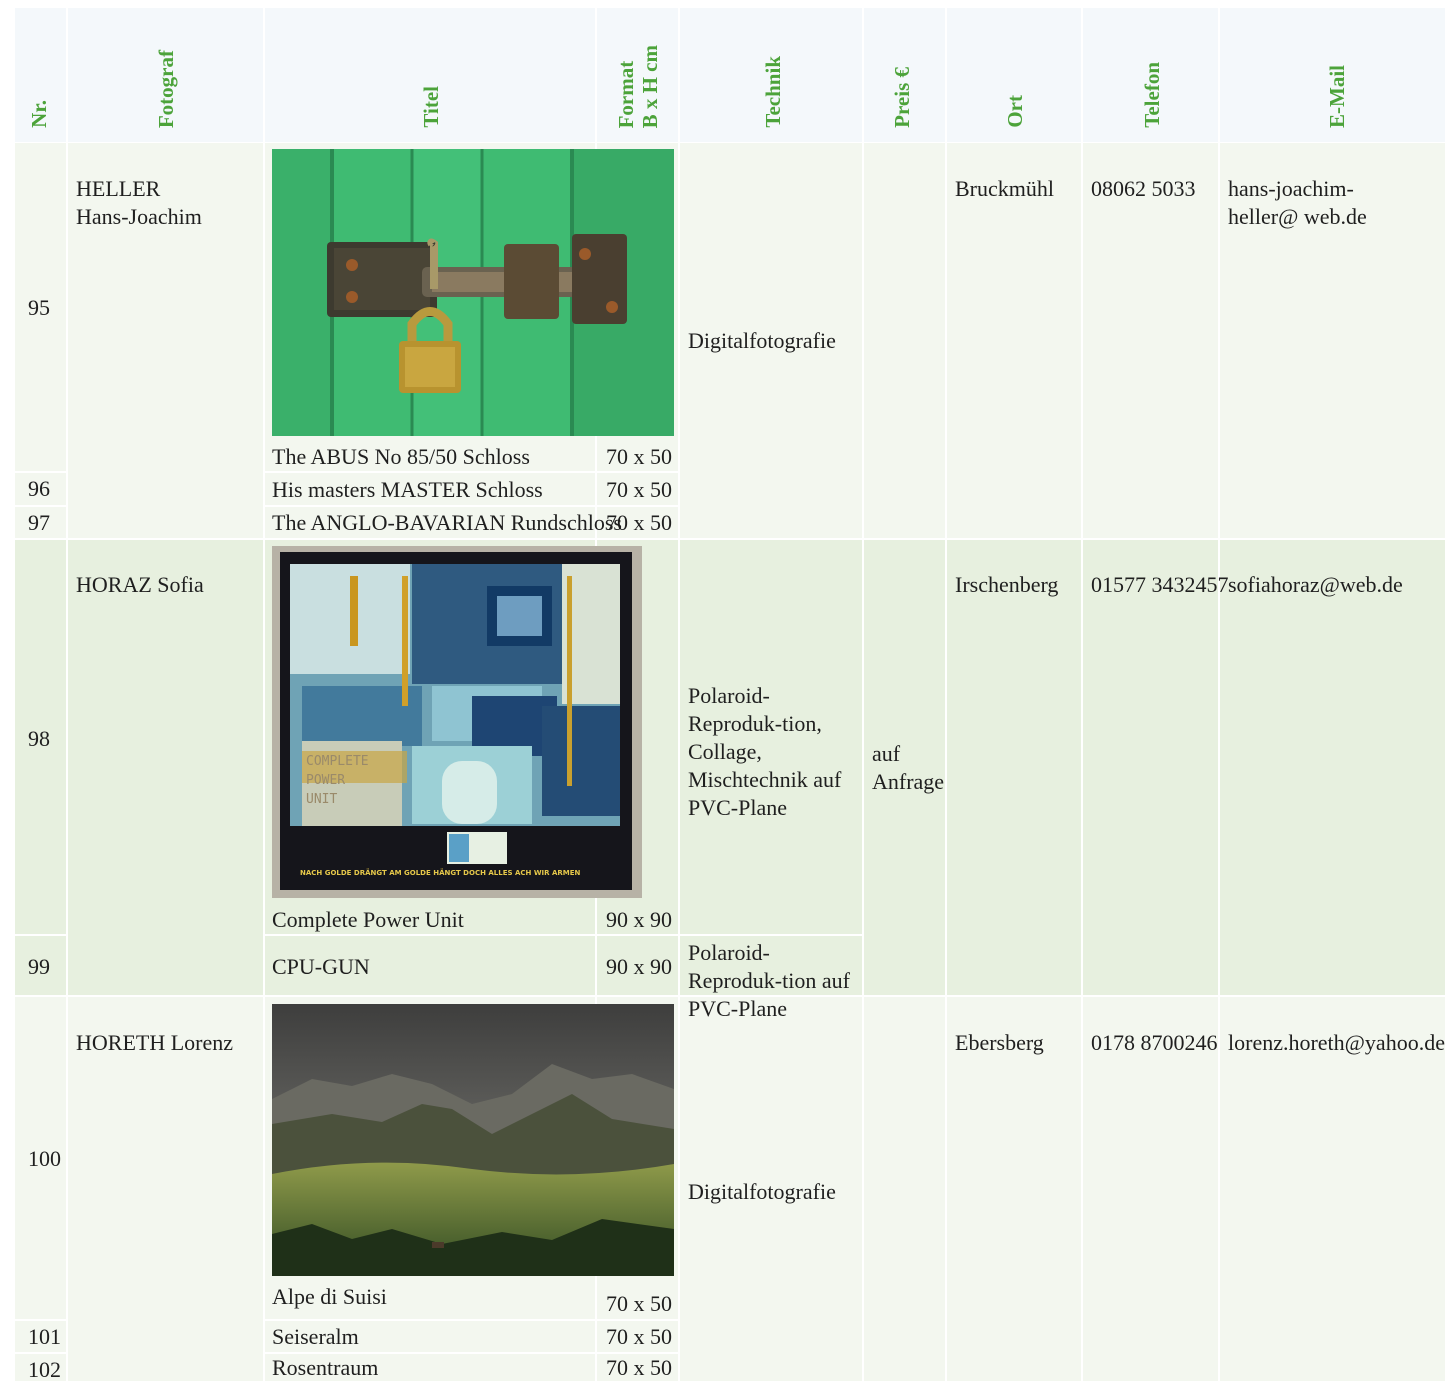 Image resolution: width=1445 pixels, height=1384 pixels. Describe the element at coordinates (1337, 96) in the screenshot. I see `header-email: E-Mail` at that location.